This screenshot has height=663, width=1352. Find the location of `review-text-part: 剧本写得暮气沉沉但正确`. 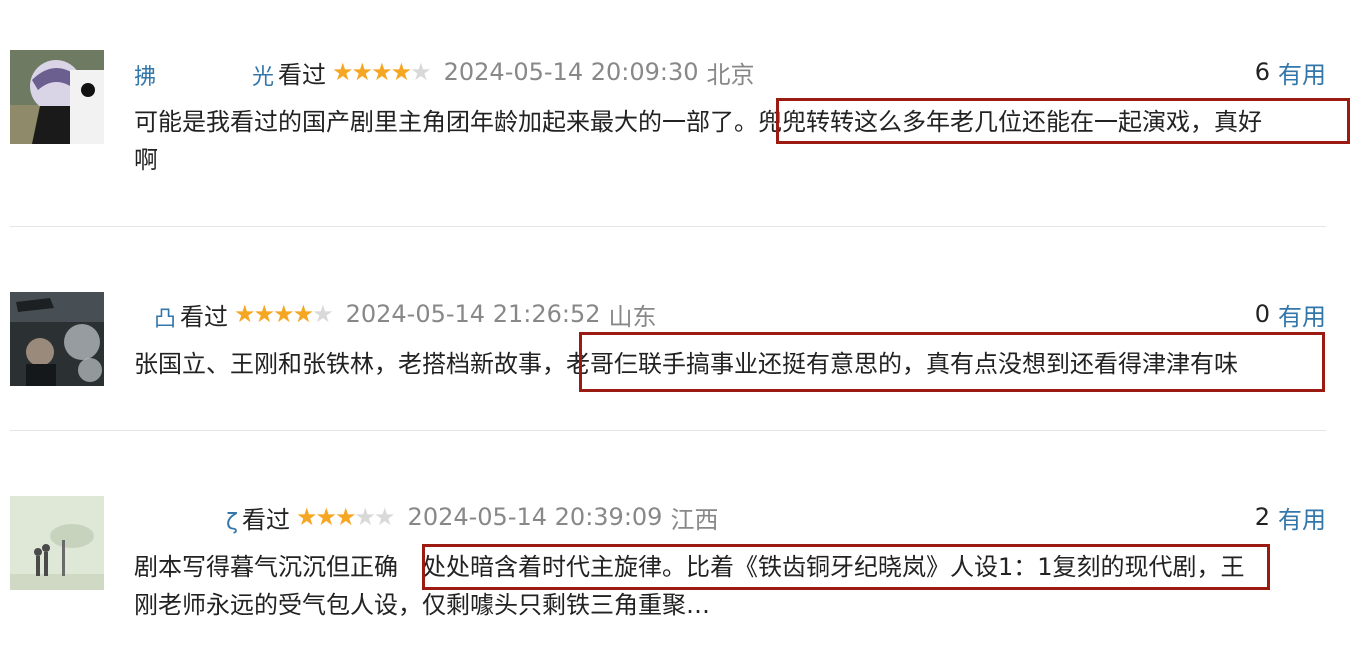

review-text-part: 剧本写得暮气沉沉但正确 is located at coordinates (266, 567).